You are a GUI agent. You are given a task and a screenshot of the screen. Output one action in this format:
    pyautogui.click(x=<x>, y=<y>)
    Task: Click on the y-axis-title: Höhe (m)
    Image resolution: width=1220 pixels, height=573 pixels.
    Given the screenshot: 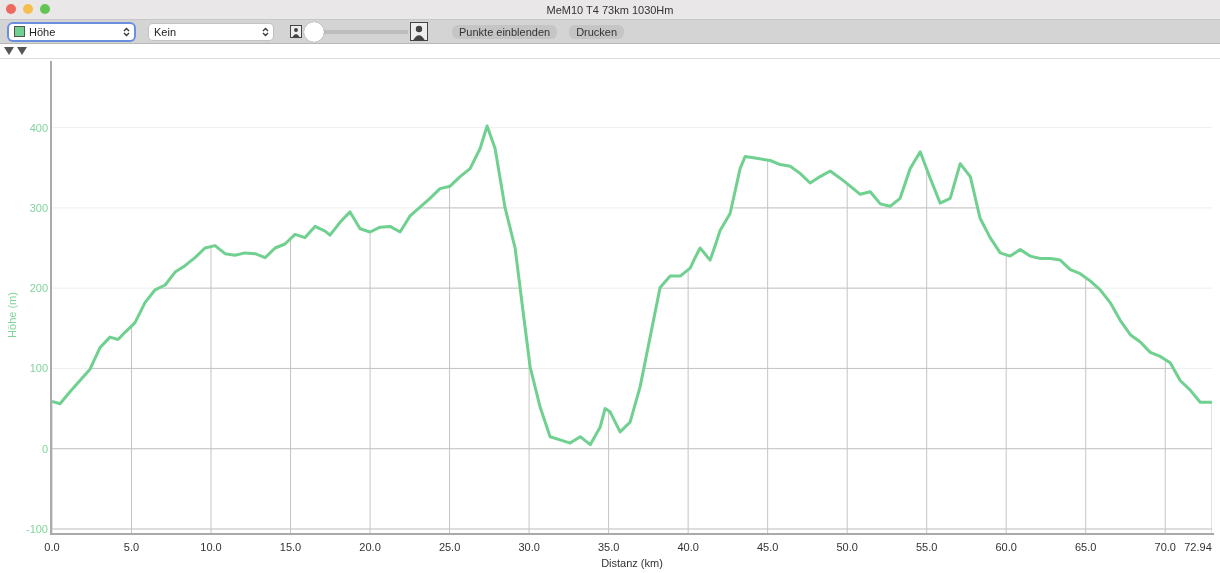 What is the action you would take?
    pyautogui.click(x=12, y=315)
    